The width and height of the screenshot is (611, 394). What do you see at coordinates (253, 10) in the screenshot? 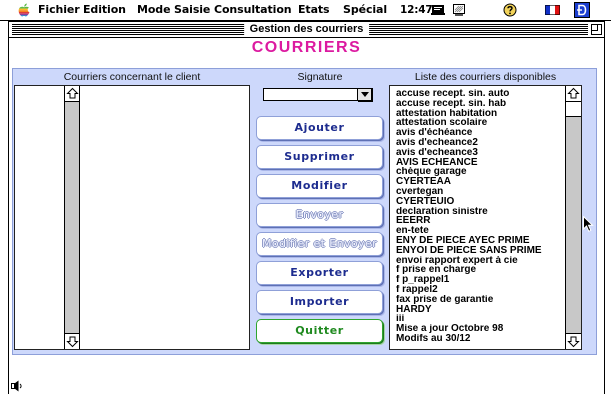
I see `menu-consultation: Consultation` at bounding box center [253, 10].